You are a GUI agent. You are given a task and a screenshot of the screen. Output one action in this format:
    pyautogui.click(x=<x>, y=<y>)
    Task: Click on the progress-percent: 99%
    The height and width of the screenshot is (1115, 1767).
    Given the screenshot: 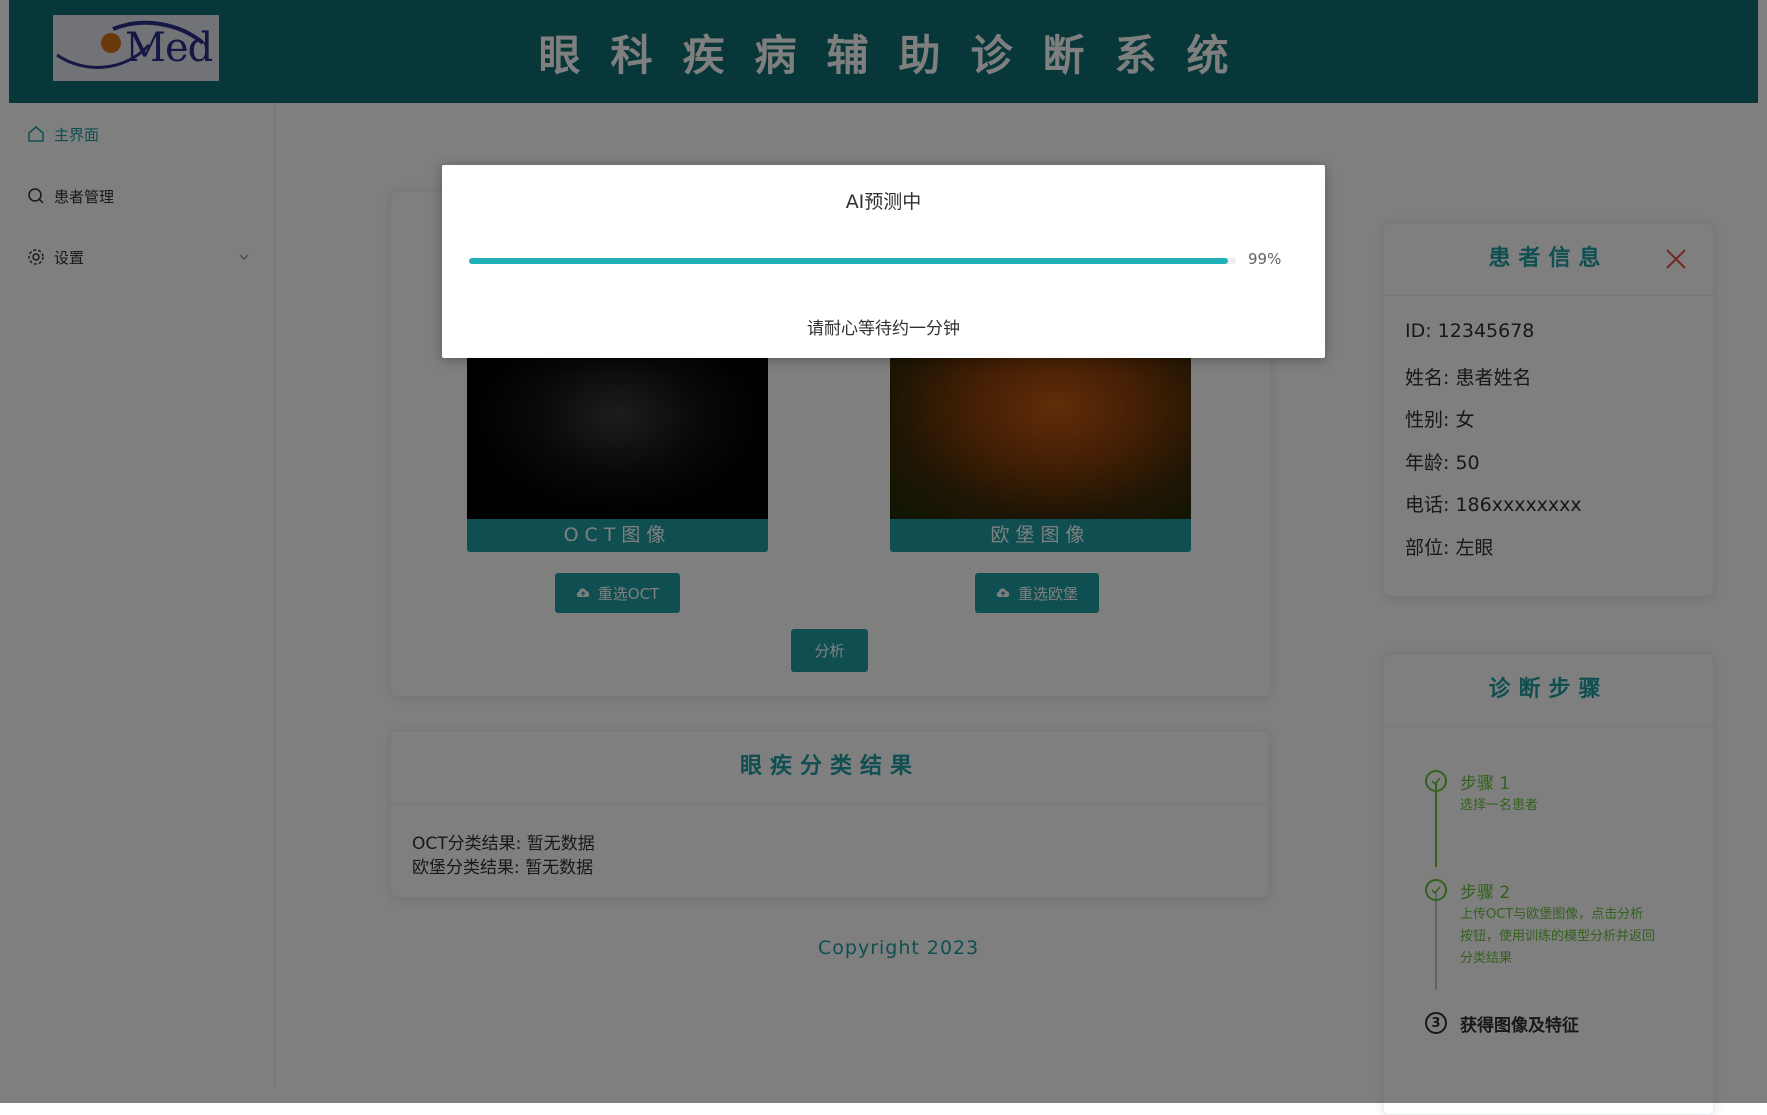 What is the action you would take?
    pyautogui.click(x=1265, y=259)
    